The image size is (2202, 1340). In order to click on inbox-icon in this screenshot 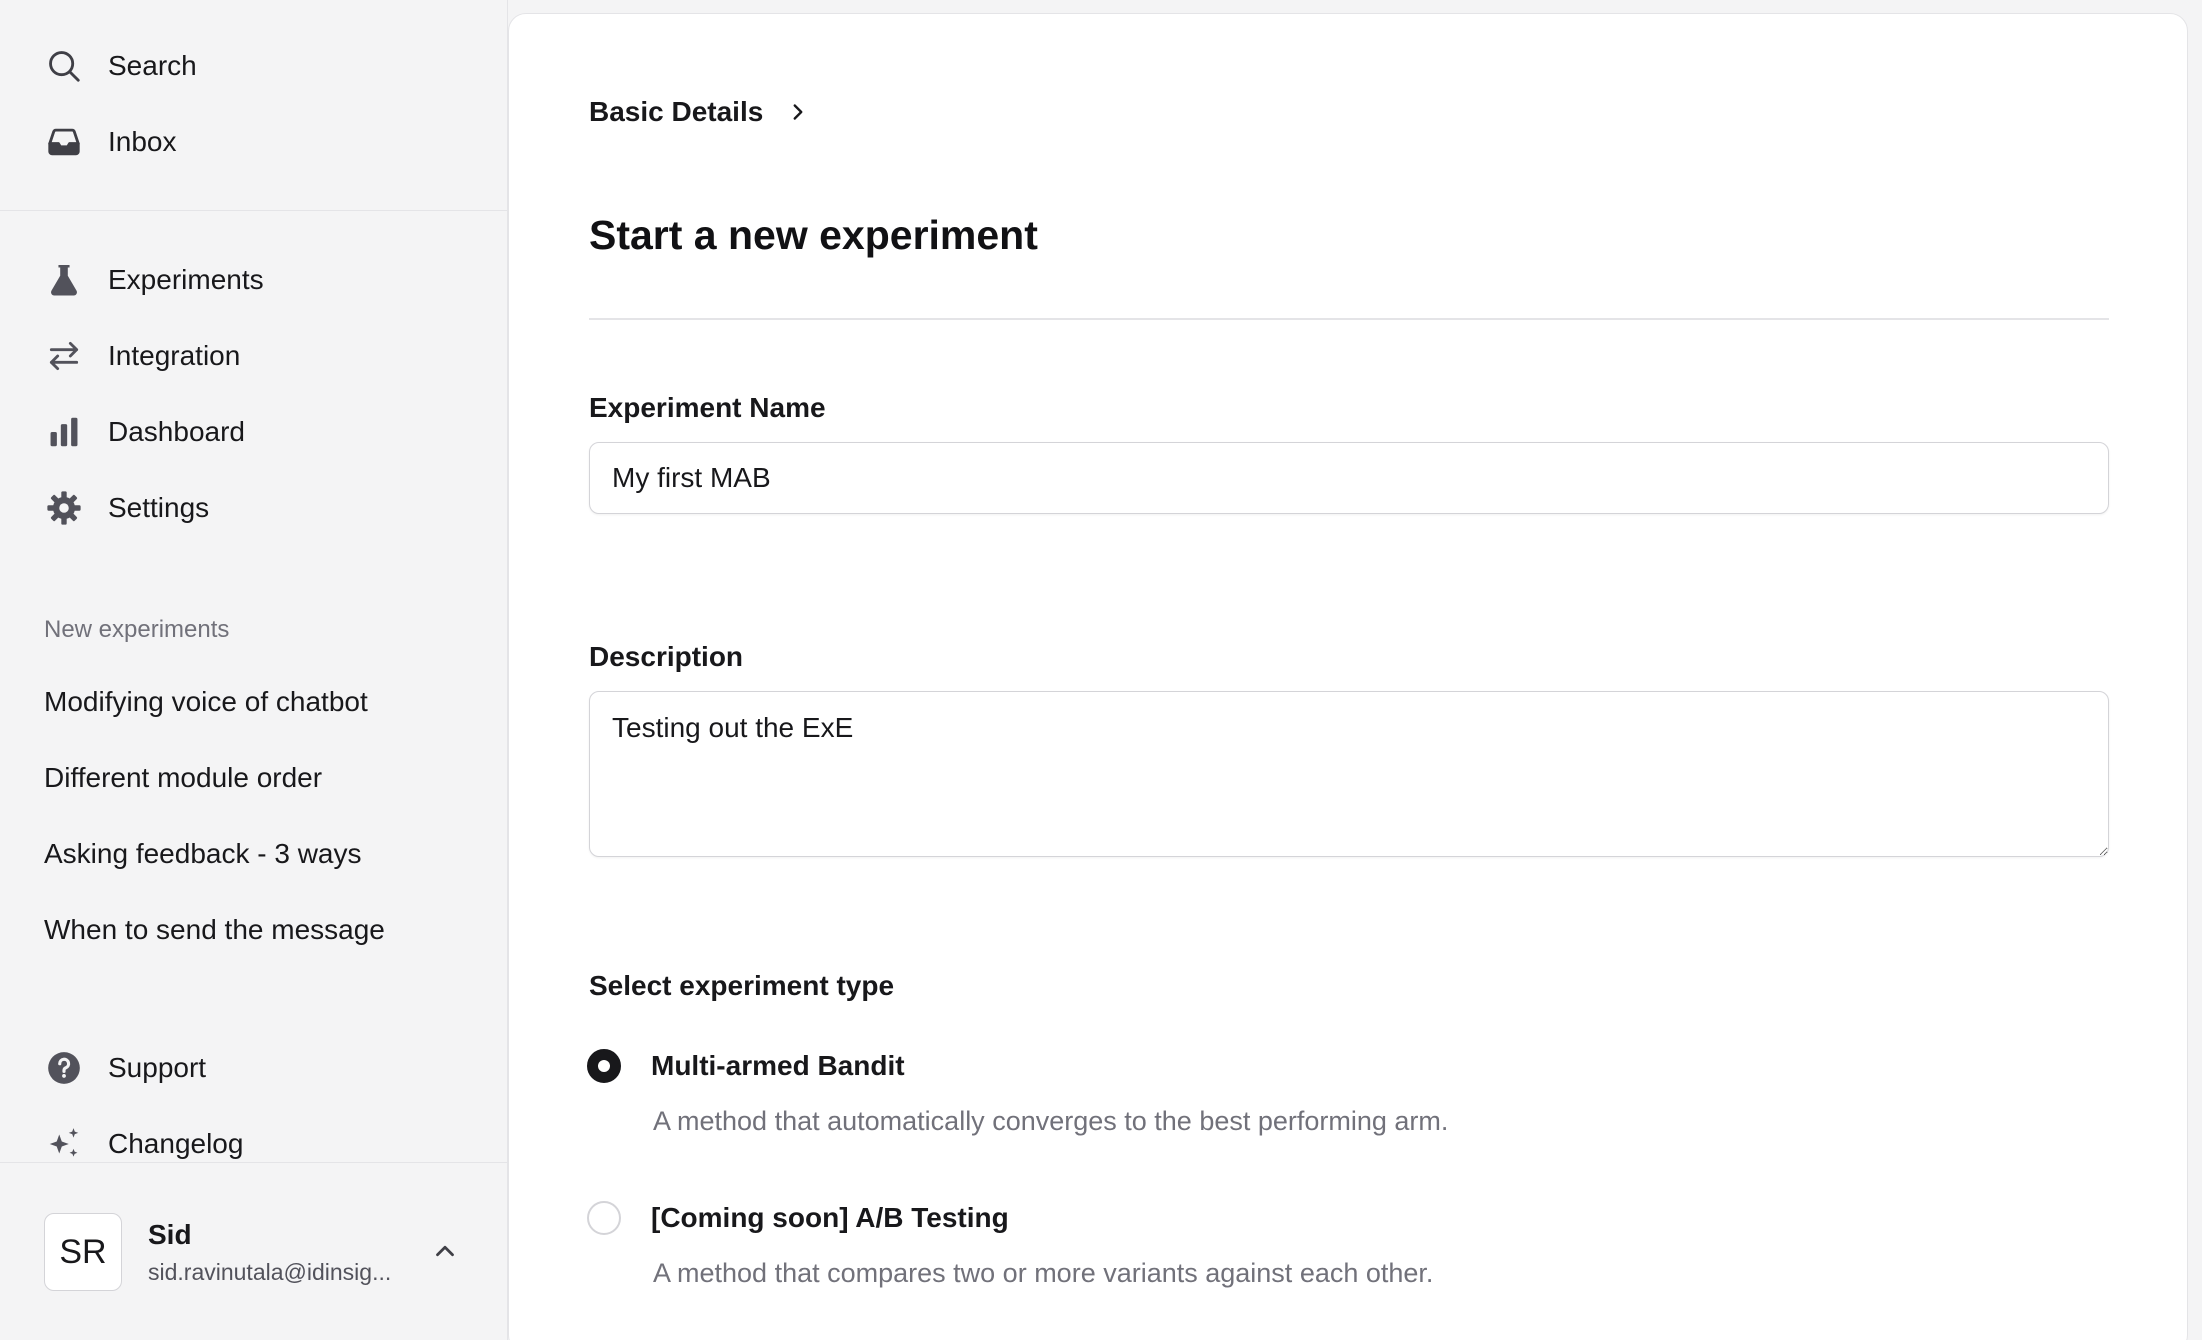, I will do `click(64, 142)`.